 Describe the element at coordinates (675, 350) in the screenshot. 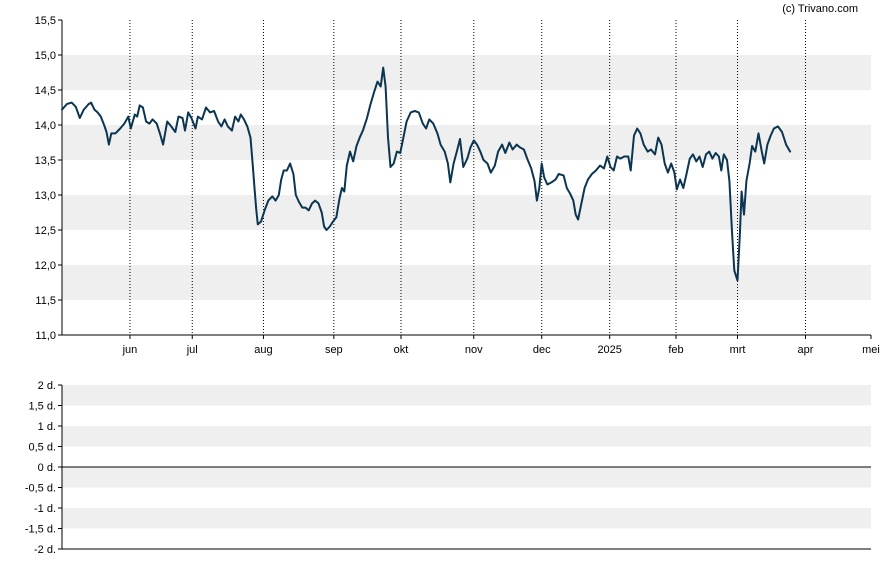

I see `x-tick-label: feb` at that location.